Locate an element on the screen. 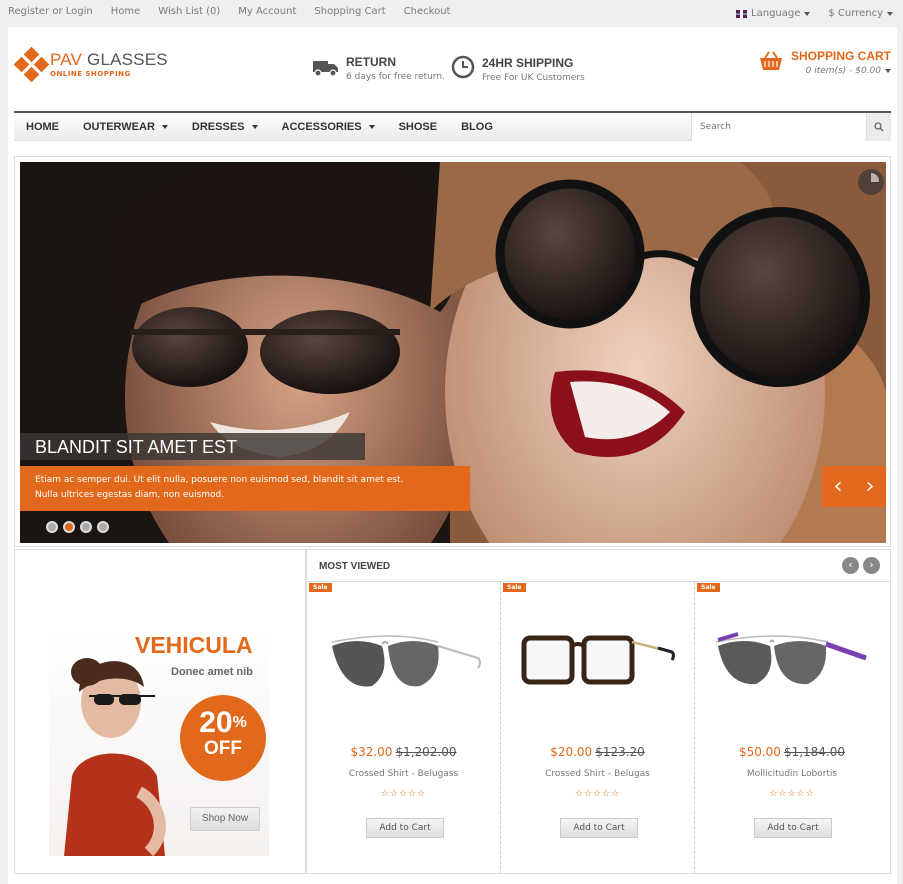 This screenshot has height=884, width=903. purple-aviator-sunglasses-icon is located at coordinates (791, 658).